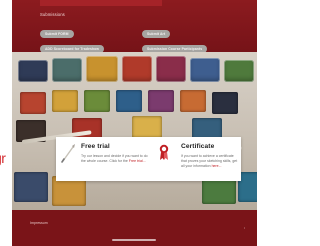 The width and height of the screenshot is (320, 246). Describe the element at coordinates (244, 228) in the screenshot. I see `scroll-arrows-icon: ↕` at that location.